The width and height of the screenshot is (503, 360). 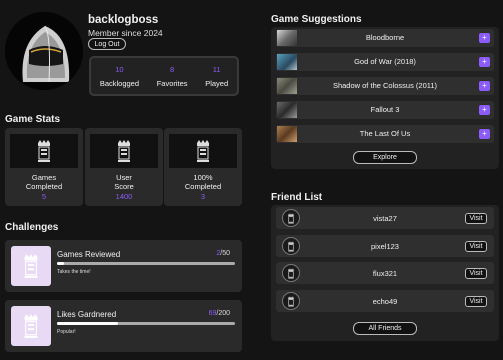 I want to click on friend-row: echo49 Visit, so click(x=385, y=301).